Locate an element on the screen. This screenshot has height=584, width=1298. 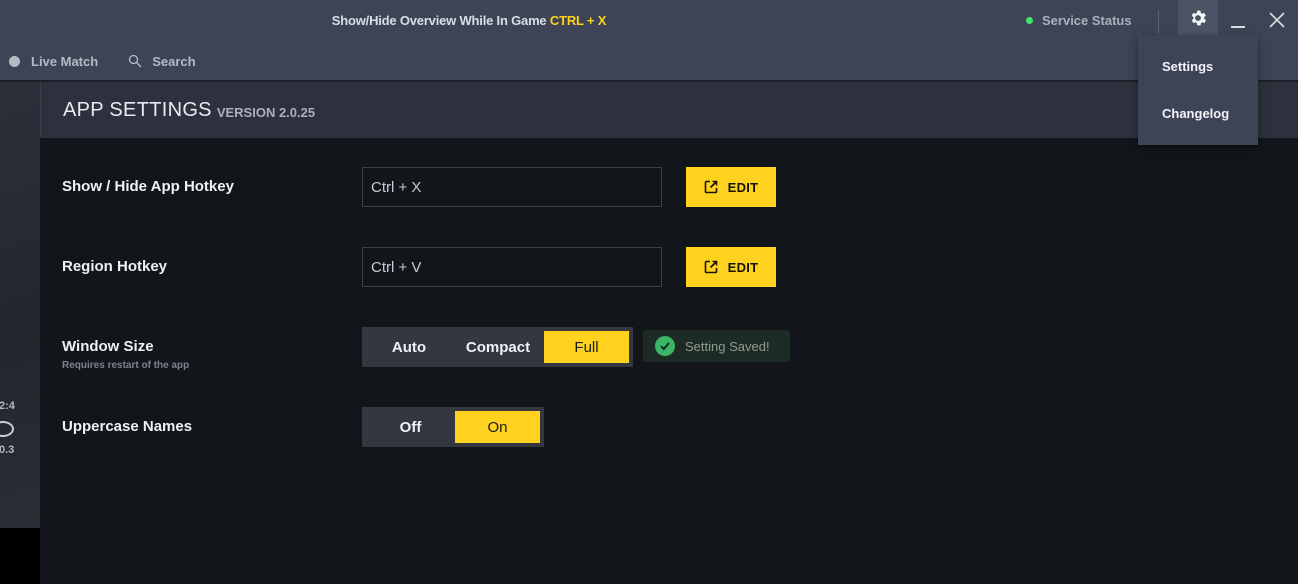
minimize-button is located at coordinates (1238, 20).